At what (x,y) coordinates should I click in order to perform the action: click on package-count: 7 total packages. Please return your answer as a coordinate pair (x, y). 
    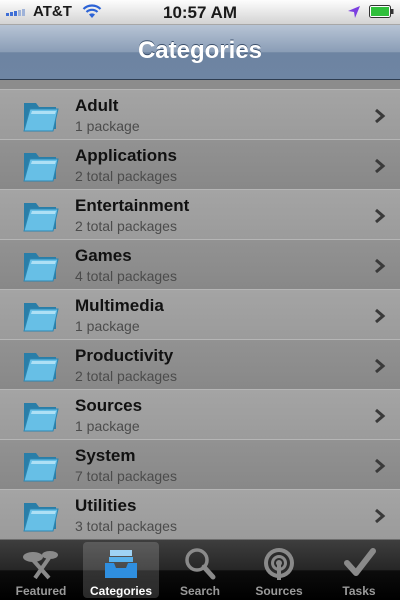
    Looking at the image, I should click on (126, 476).